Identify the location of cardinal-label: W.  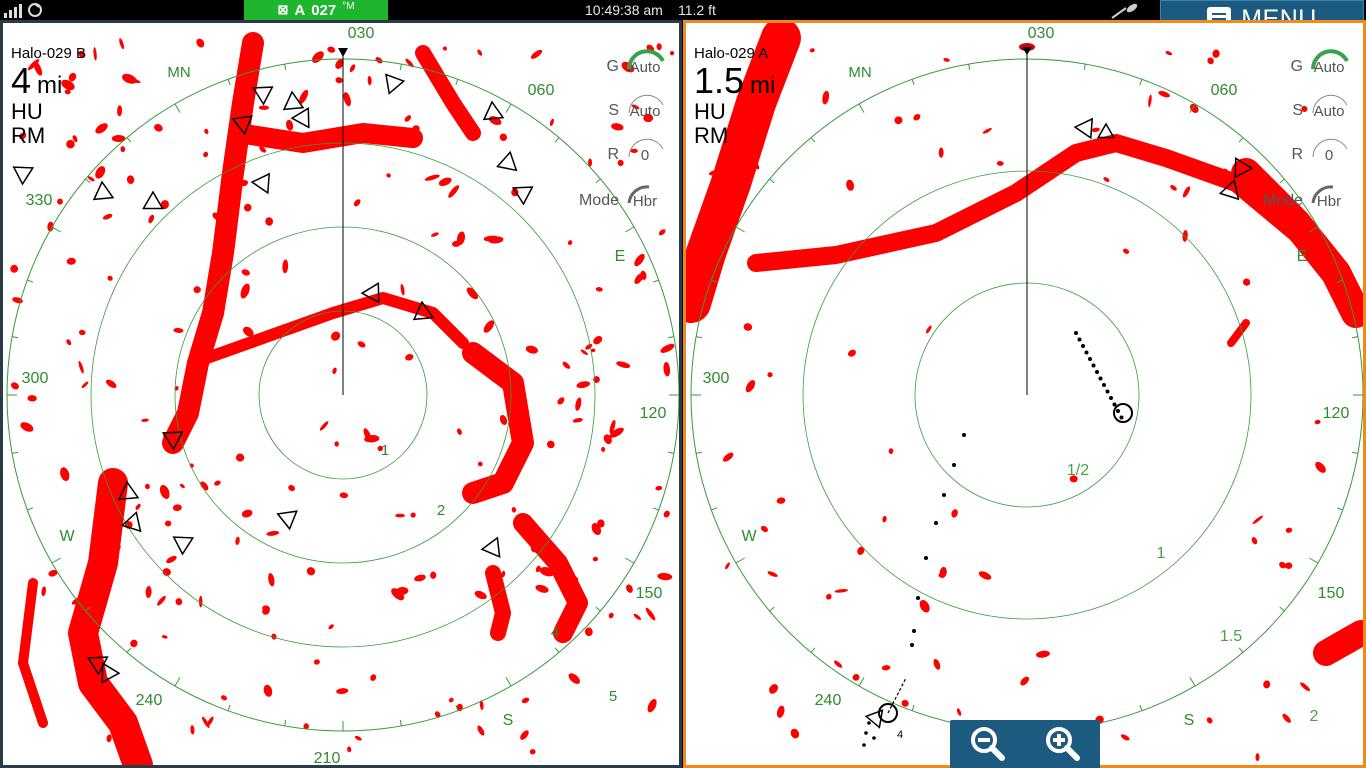
(67, 536).